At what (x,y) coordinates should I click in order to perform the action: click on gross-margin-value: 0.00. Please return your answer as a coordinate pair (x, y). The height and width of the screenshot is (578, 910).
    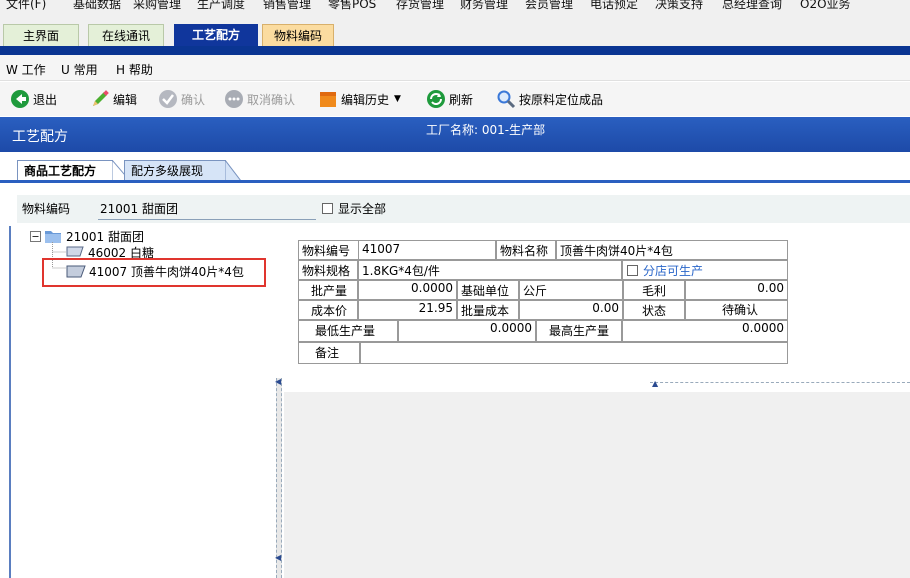
    Looking at the image, I should click on (736, 290).